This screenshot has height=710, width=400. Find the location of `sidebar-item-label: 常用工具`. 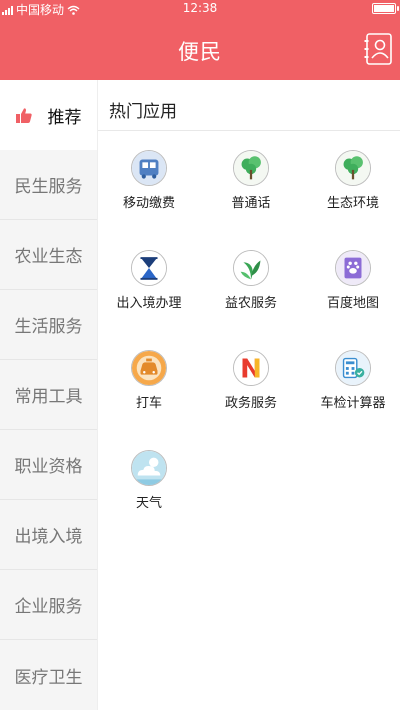

sidebar-item-label: 常用工具 is located at coordinates (48, 397).